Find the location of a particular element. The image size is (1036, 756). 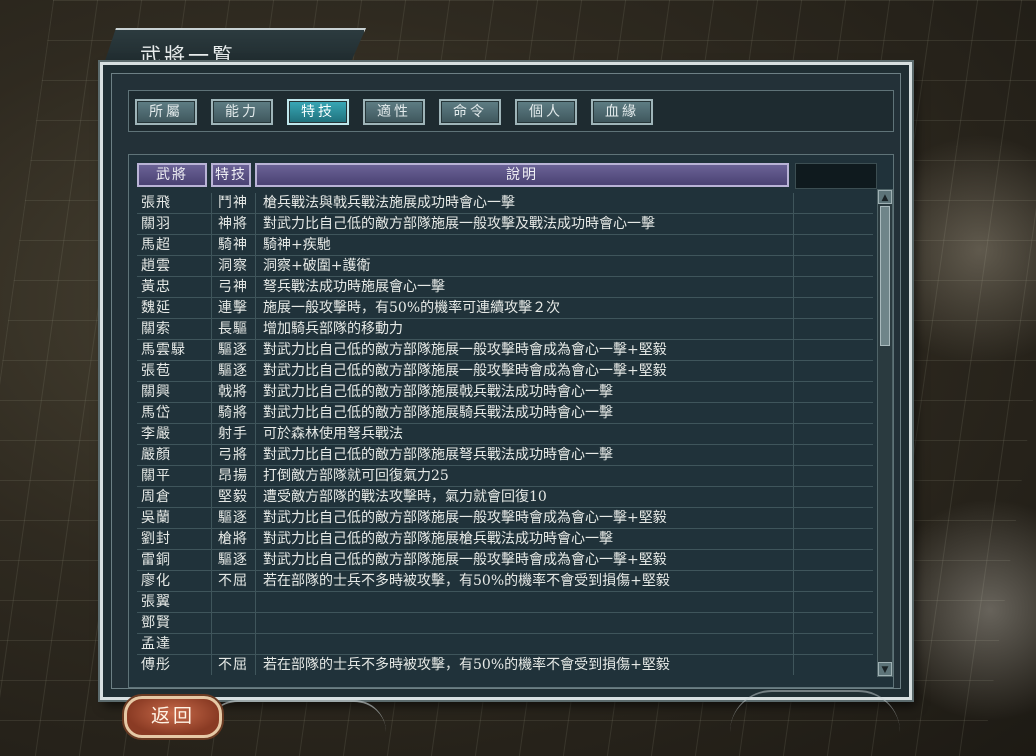

table-row: 趙雲 洞察 洞察+破圍+護衛 is located at coordinates (505, 266).